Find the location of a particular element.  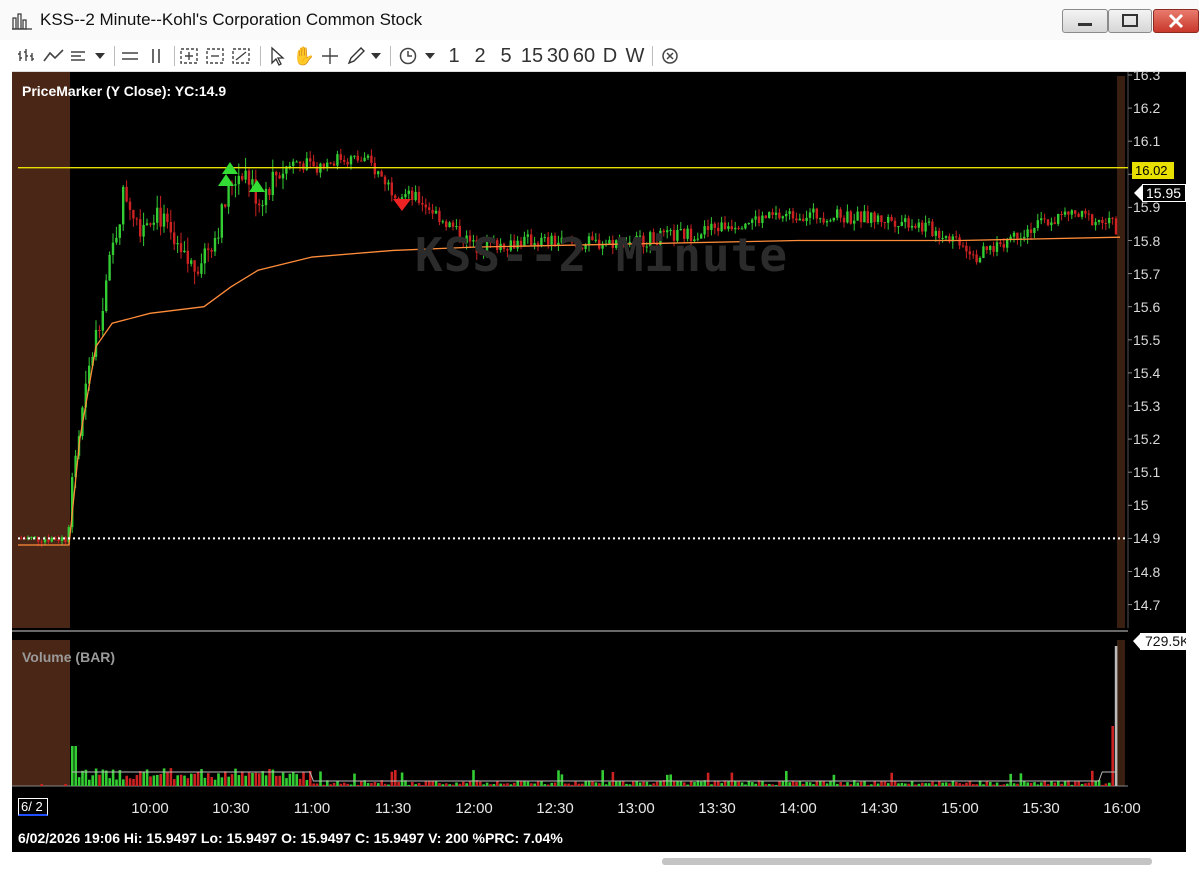

date-label: 6/ 2 is located at coordinates (33, 807).